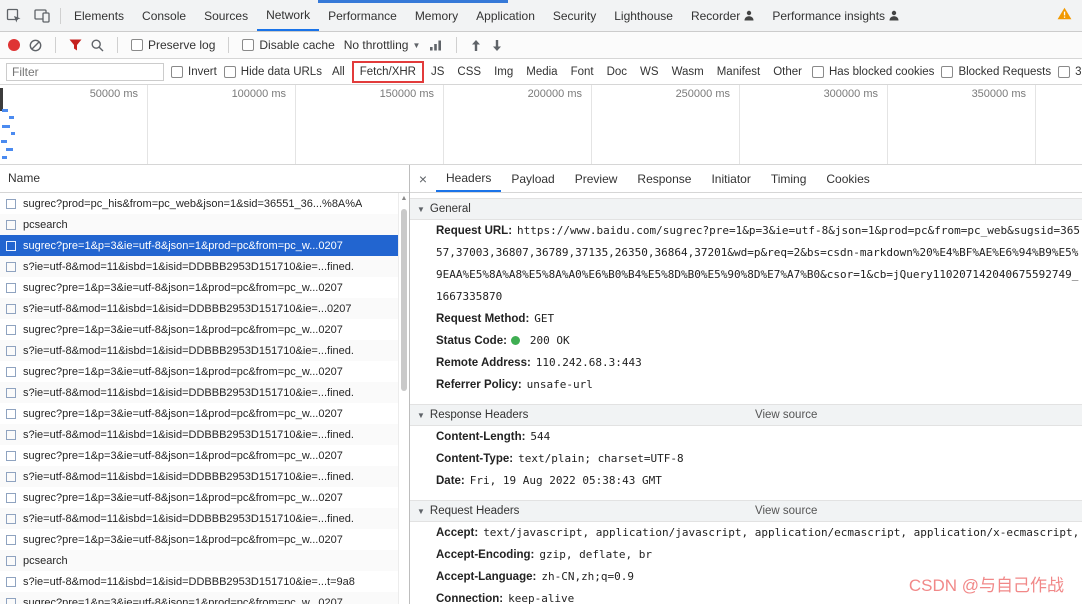  I want to click on tab-lighthouse: Lighthouse, so click(643, 15).